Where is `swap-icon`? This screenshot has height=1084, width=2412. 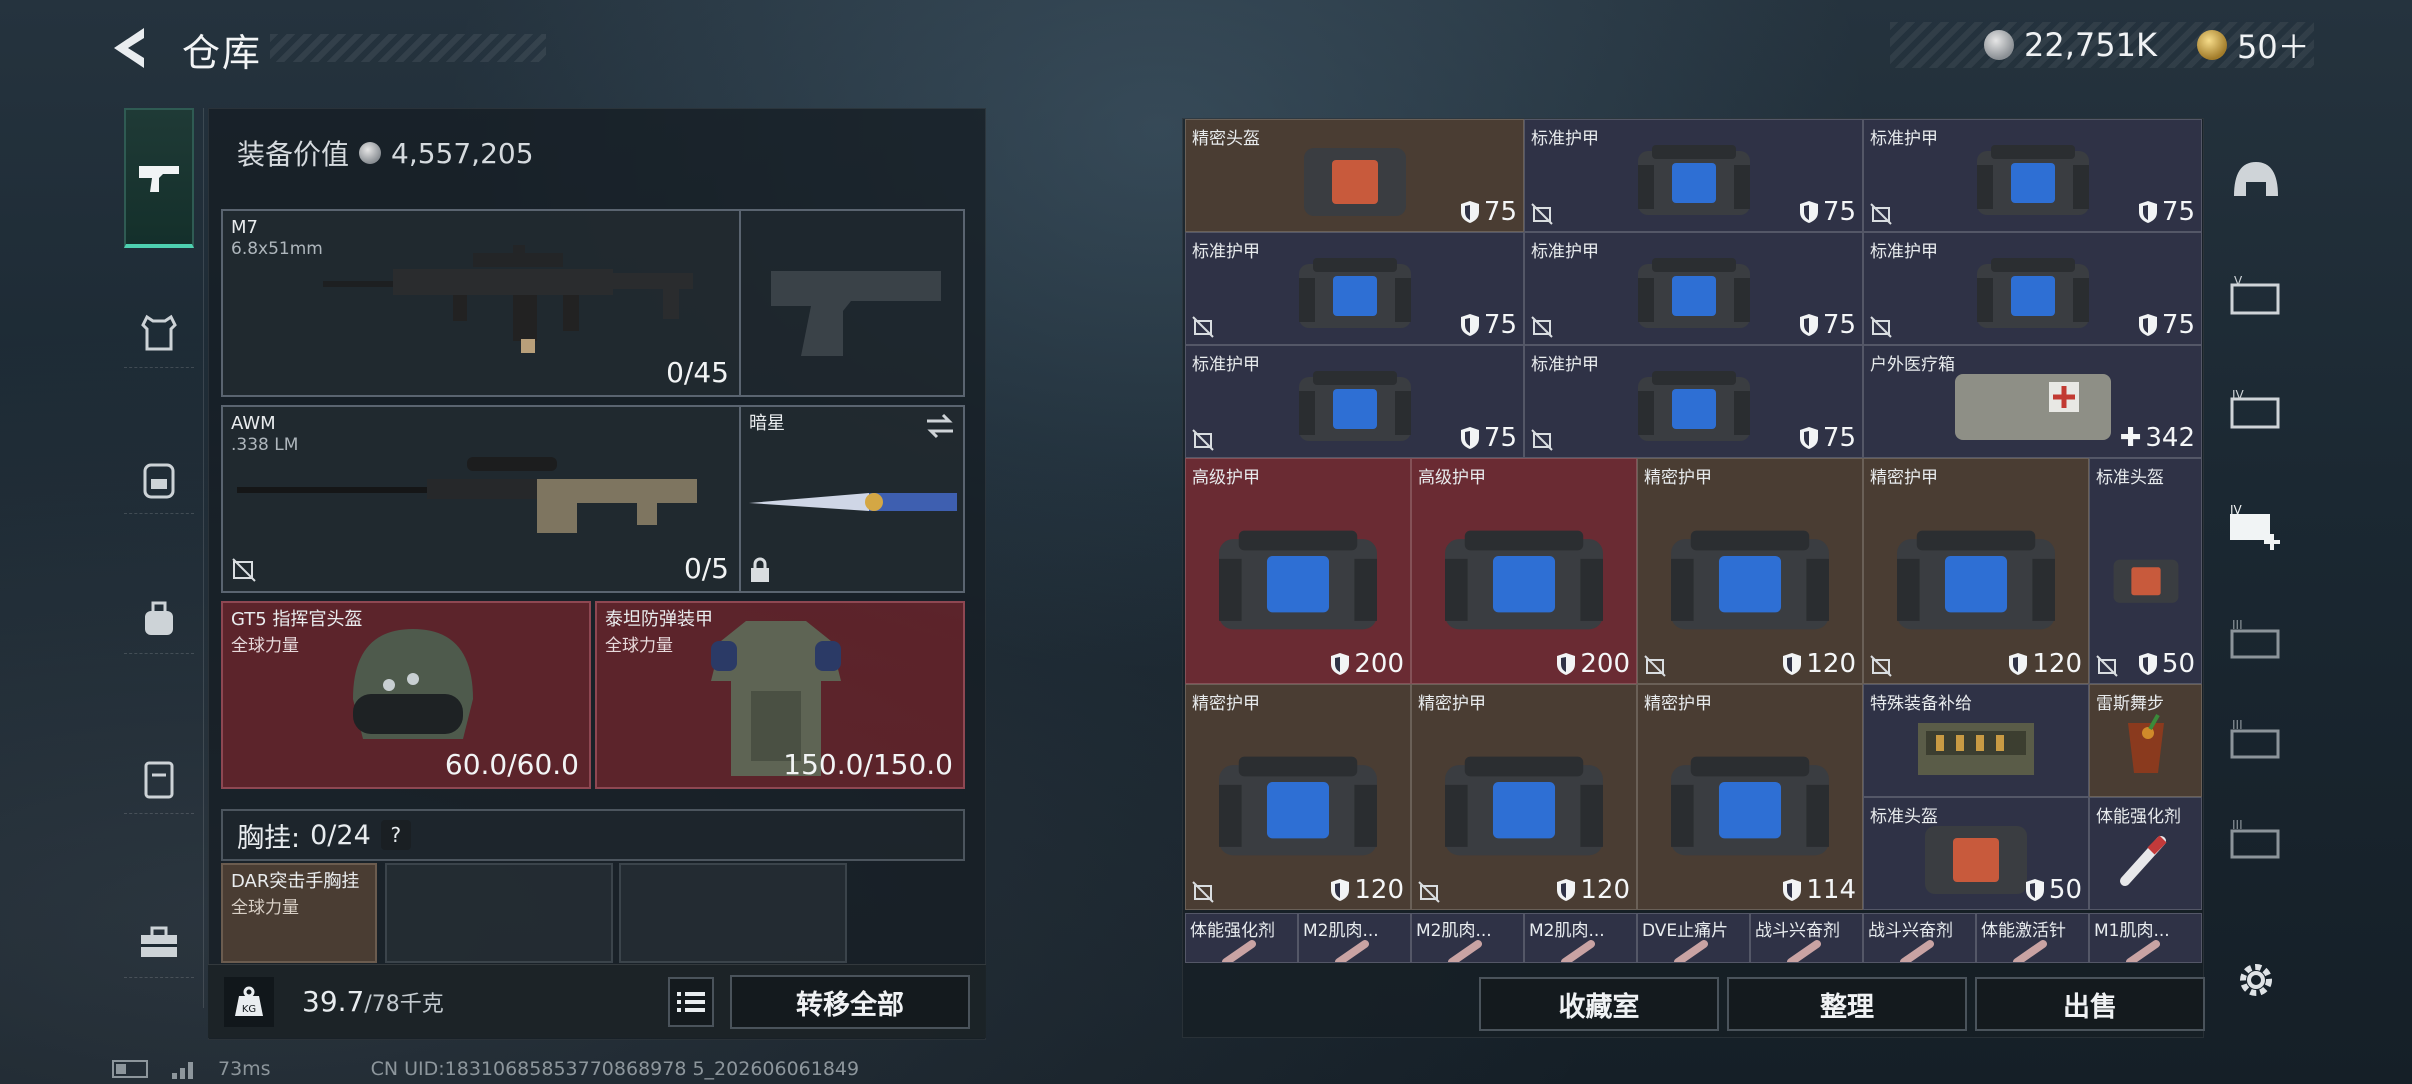
swap-icon is located at coordinates (940, 426).